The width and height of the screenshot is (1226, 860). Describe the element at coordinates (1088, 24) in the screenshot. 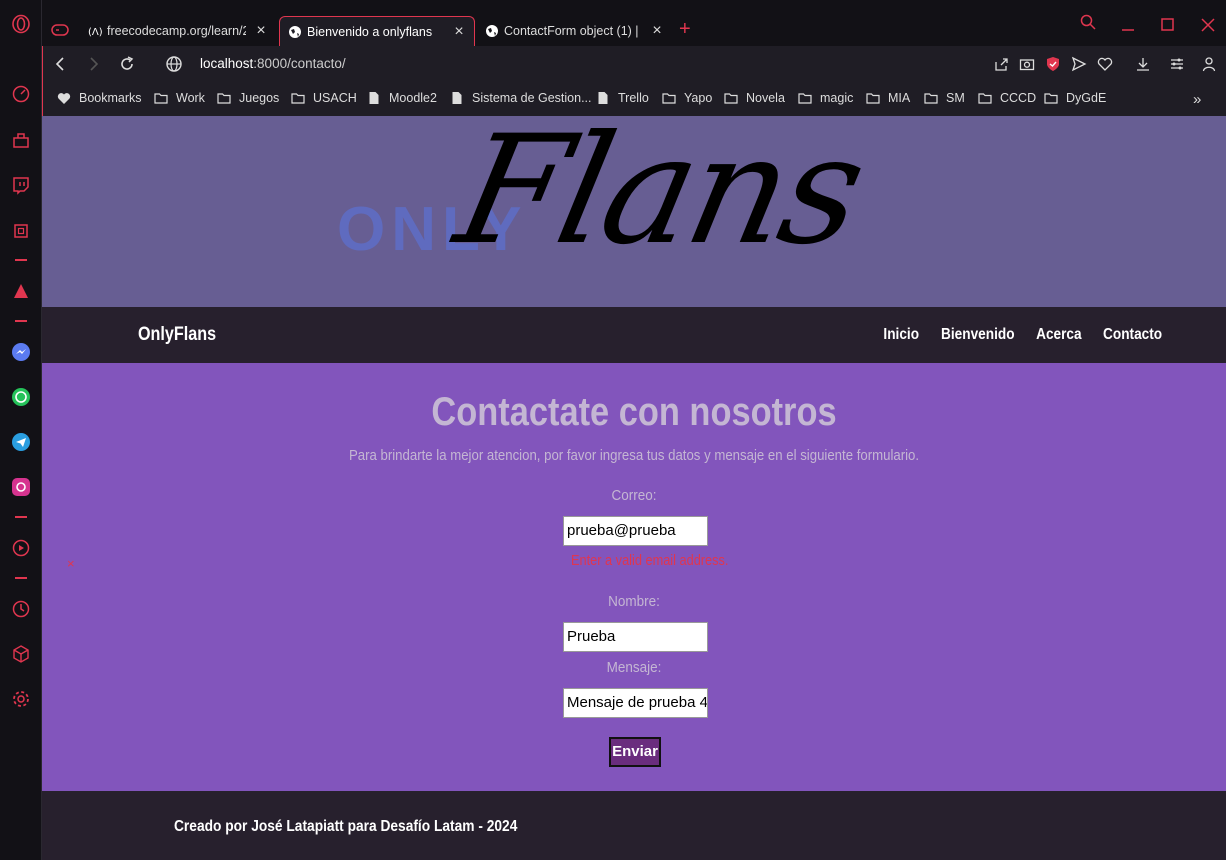

I see `search-icon` at that location.